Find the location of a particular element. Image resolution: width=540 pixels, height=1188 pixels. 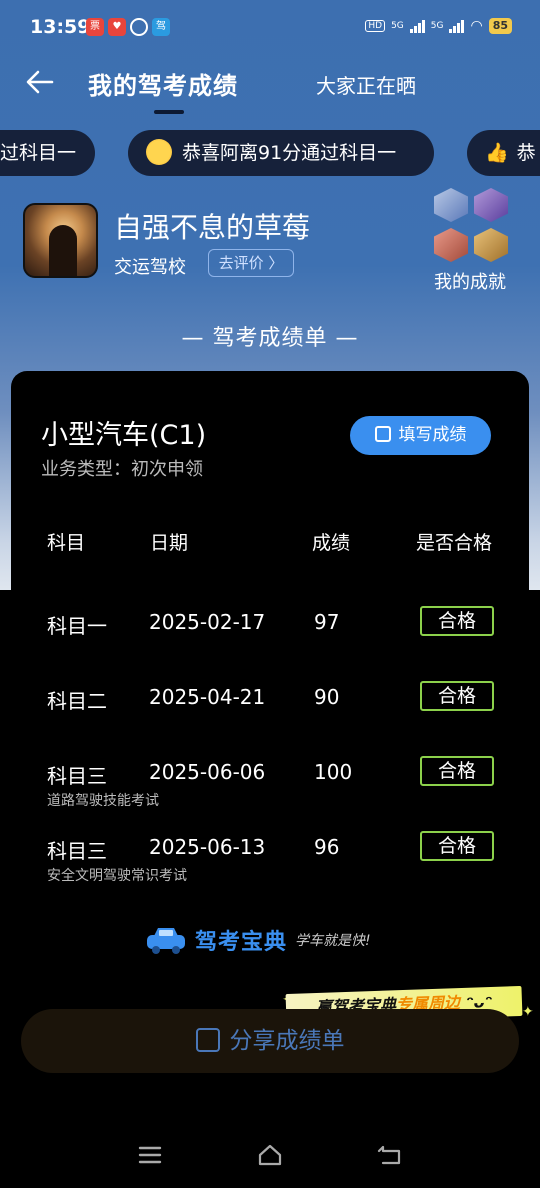

table-row: 科目三 2025-06-13 96 合格 安全文明驾驶常识考试 is located at coordinates (270, 863).